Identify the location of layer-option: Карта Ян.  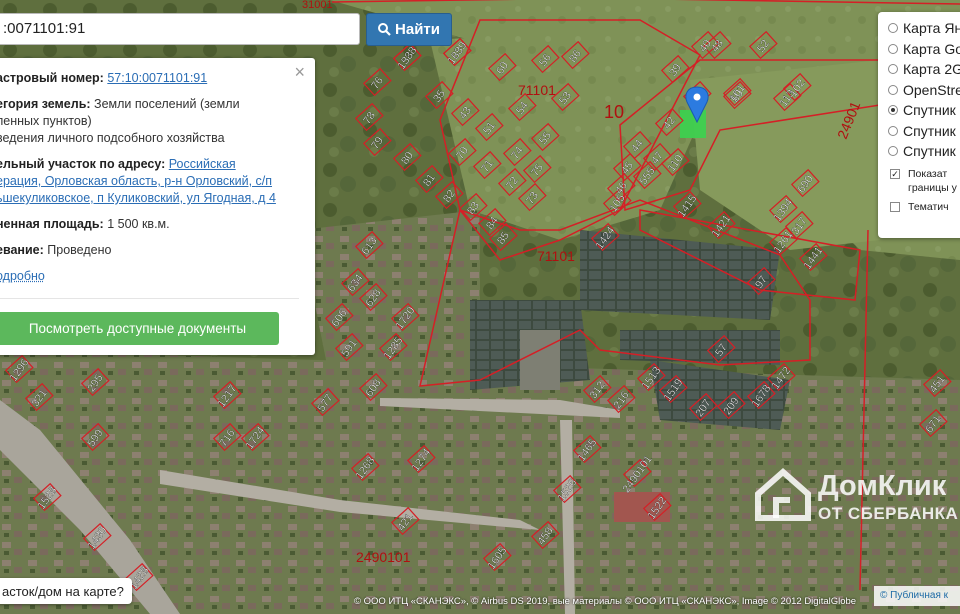
(924, 28).